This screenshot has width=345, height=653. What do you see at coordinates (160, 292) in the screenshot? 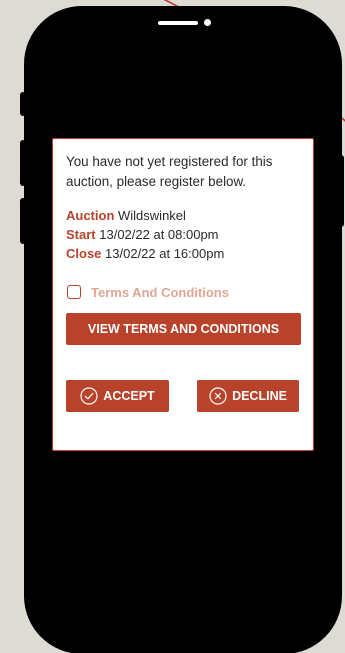
I see `terms-label: Terms And Conditions` at bounding box center [160, 292].